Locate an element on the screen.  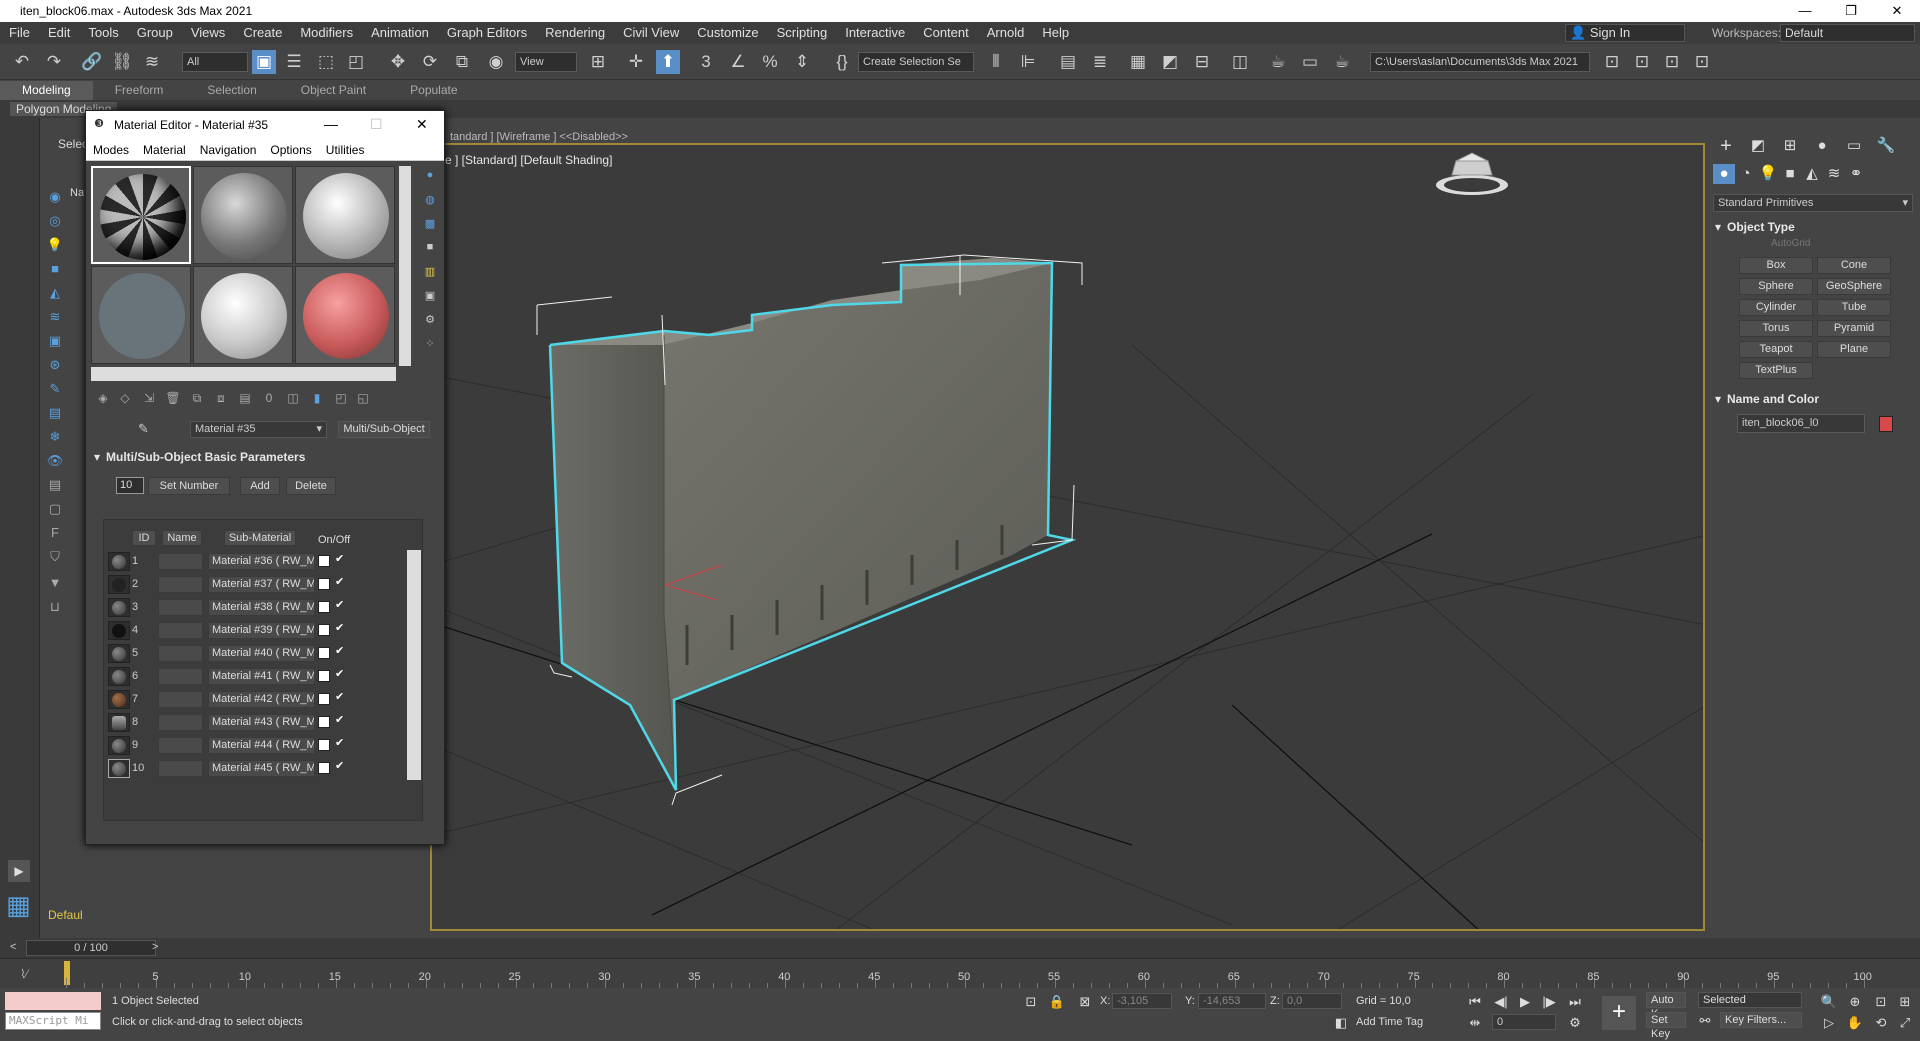
ribbon-toggle-icon: ▦ is located at coordinates (1138, 62).